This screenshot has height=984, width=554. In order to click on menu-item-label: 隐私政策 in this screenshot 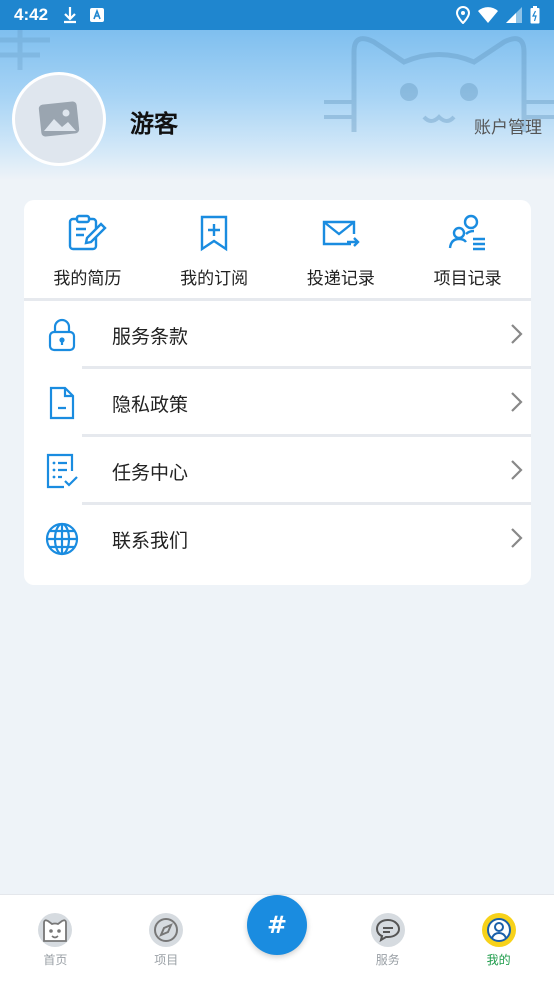, I will do `click(150, 404)`.